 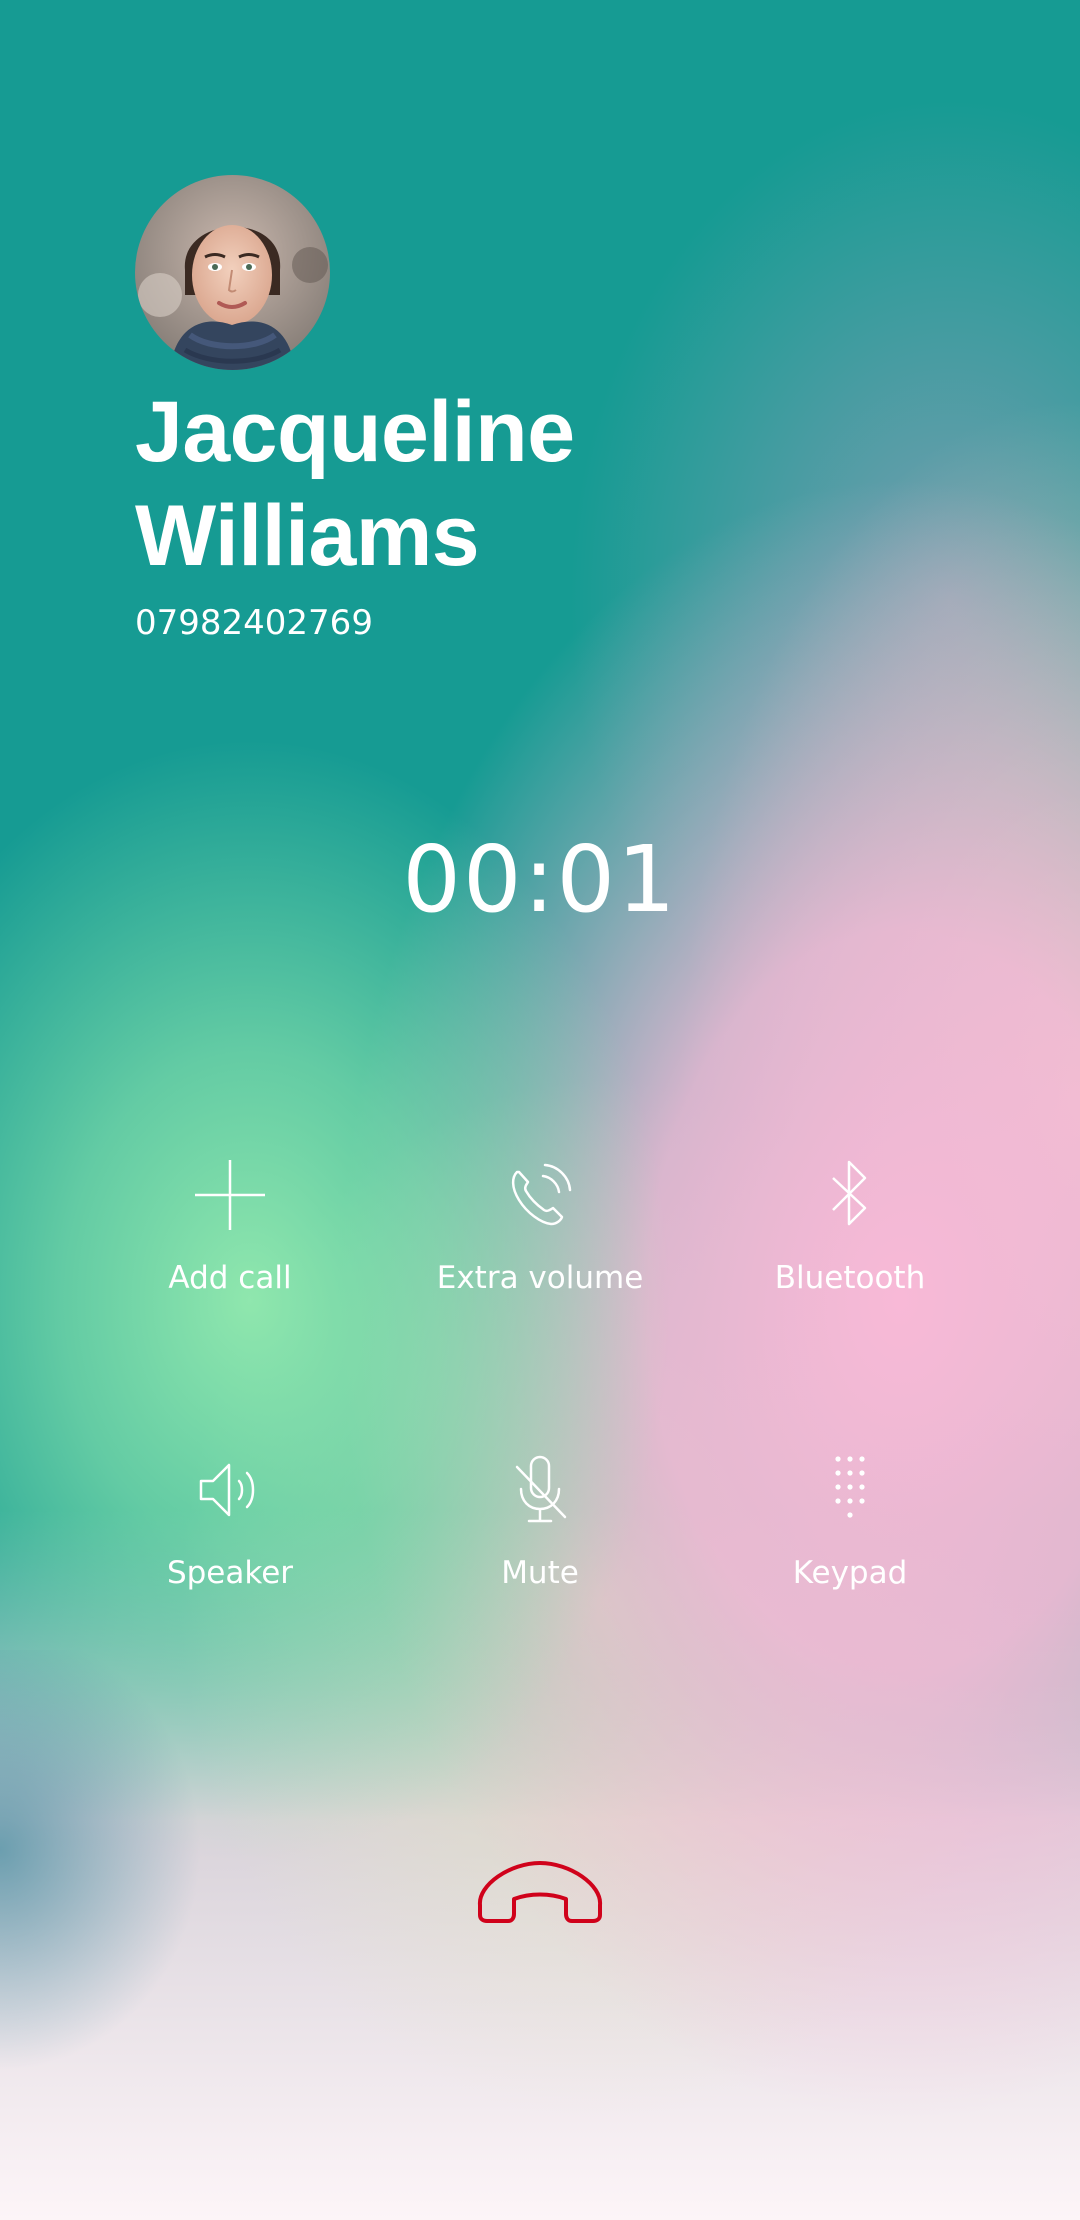 What do you see at coordinates (230, 1573) in the screenshot?
I see `speaker-label: Speaker` at bounding box center [230, 1573].